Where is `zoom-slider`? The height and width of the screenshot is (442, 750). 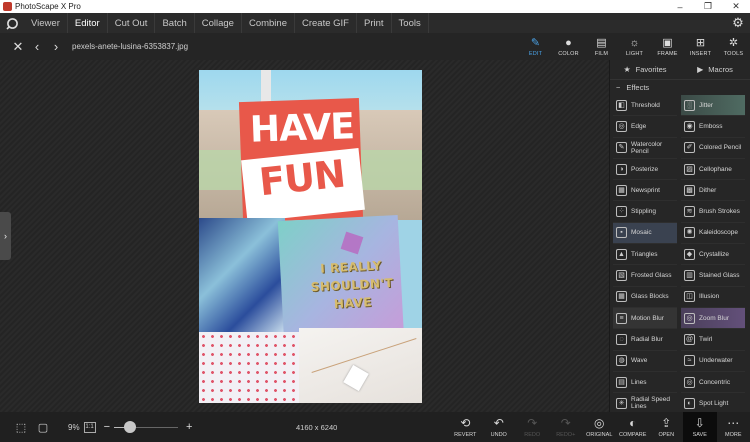 zoom-slider is located at coordinates (146, 427).